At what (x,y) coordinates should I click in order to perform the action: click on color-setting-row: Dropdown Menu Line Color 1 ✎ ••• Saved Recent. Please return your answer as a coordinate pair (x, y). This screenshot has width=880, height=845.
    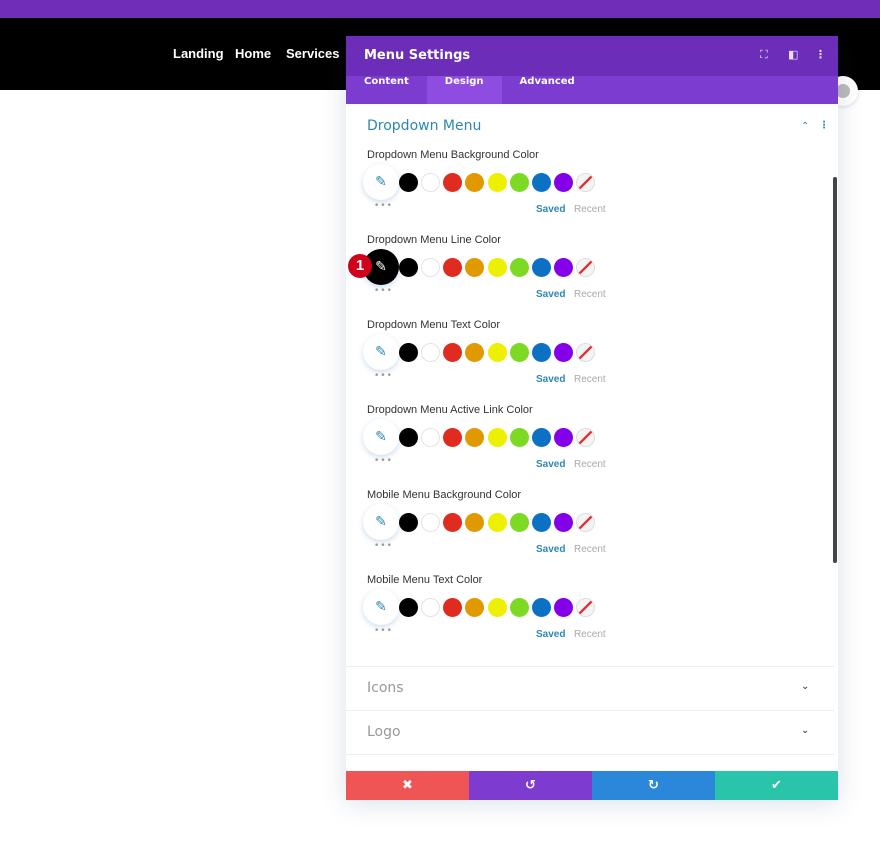
    Looking at the image, I should click on (592, 276).